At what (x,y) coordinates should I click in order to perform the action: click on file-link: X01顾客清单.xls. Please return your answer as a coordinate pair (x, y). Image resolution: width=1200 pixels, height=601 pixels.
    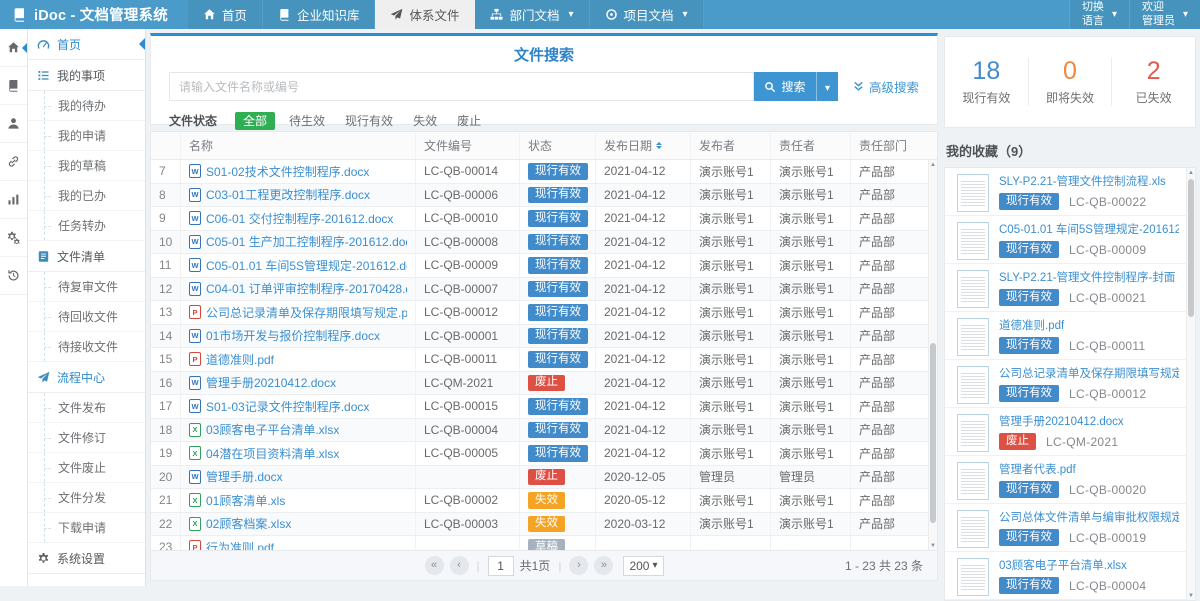
    Looking at the image, I should click on (237, 500).